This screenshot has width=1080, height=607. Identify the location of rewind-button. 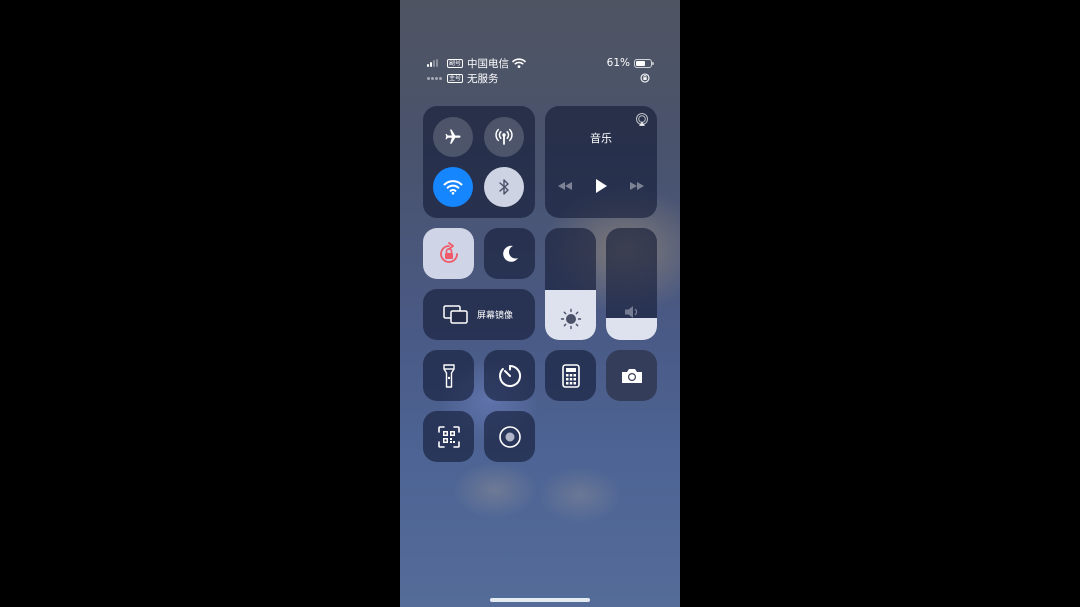
(565, 186).